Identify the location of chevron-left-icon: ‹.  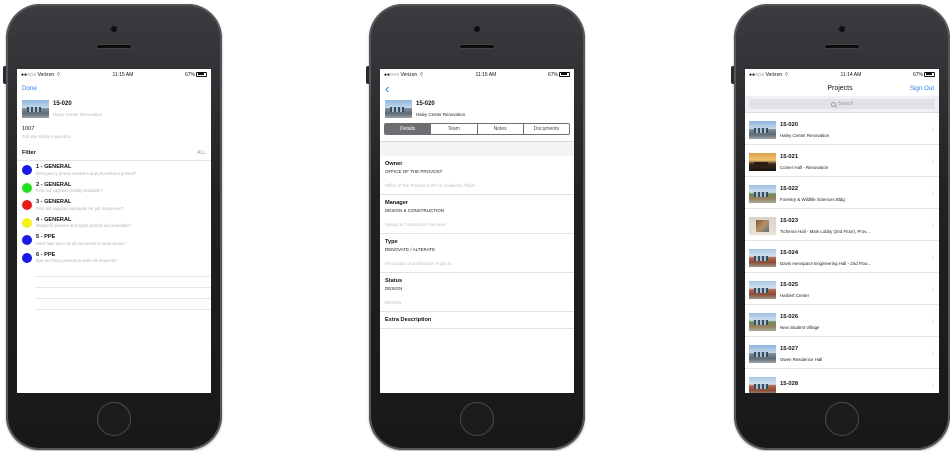
(387, 88).